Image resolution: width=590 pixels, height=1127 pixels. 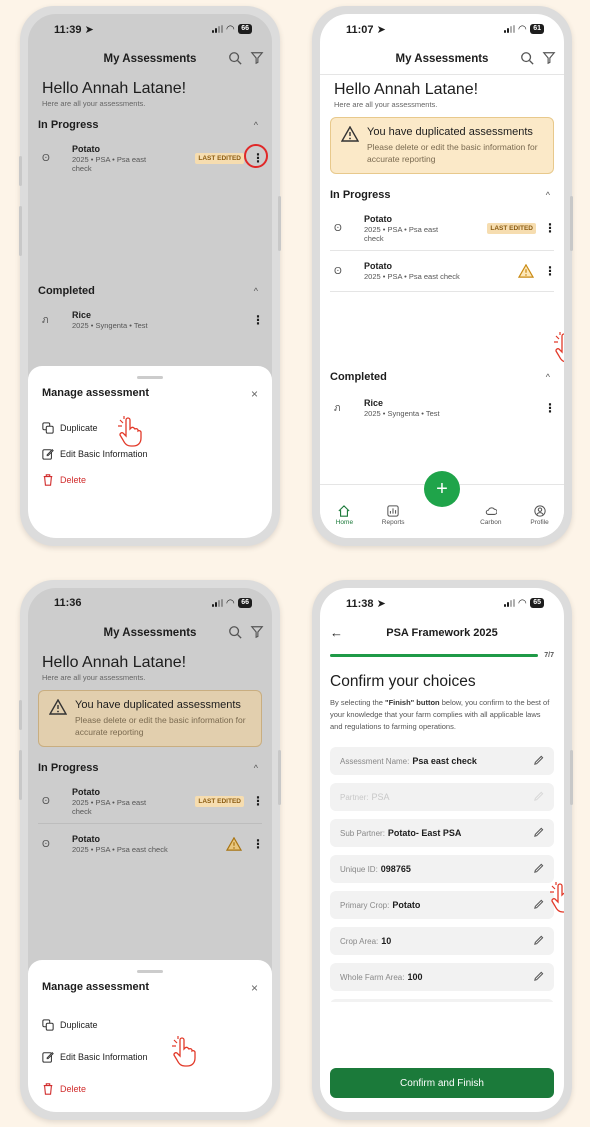 I want to click on edit-icon, so click(x=48, y=454).